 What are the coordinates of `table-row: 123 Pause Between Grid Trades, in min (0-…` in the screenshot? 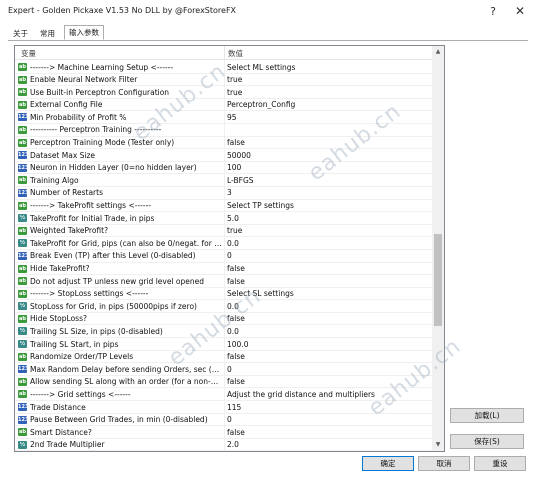 It's located at (224, 420).